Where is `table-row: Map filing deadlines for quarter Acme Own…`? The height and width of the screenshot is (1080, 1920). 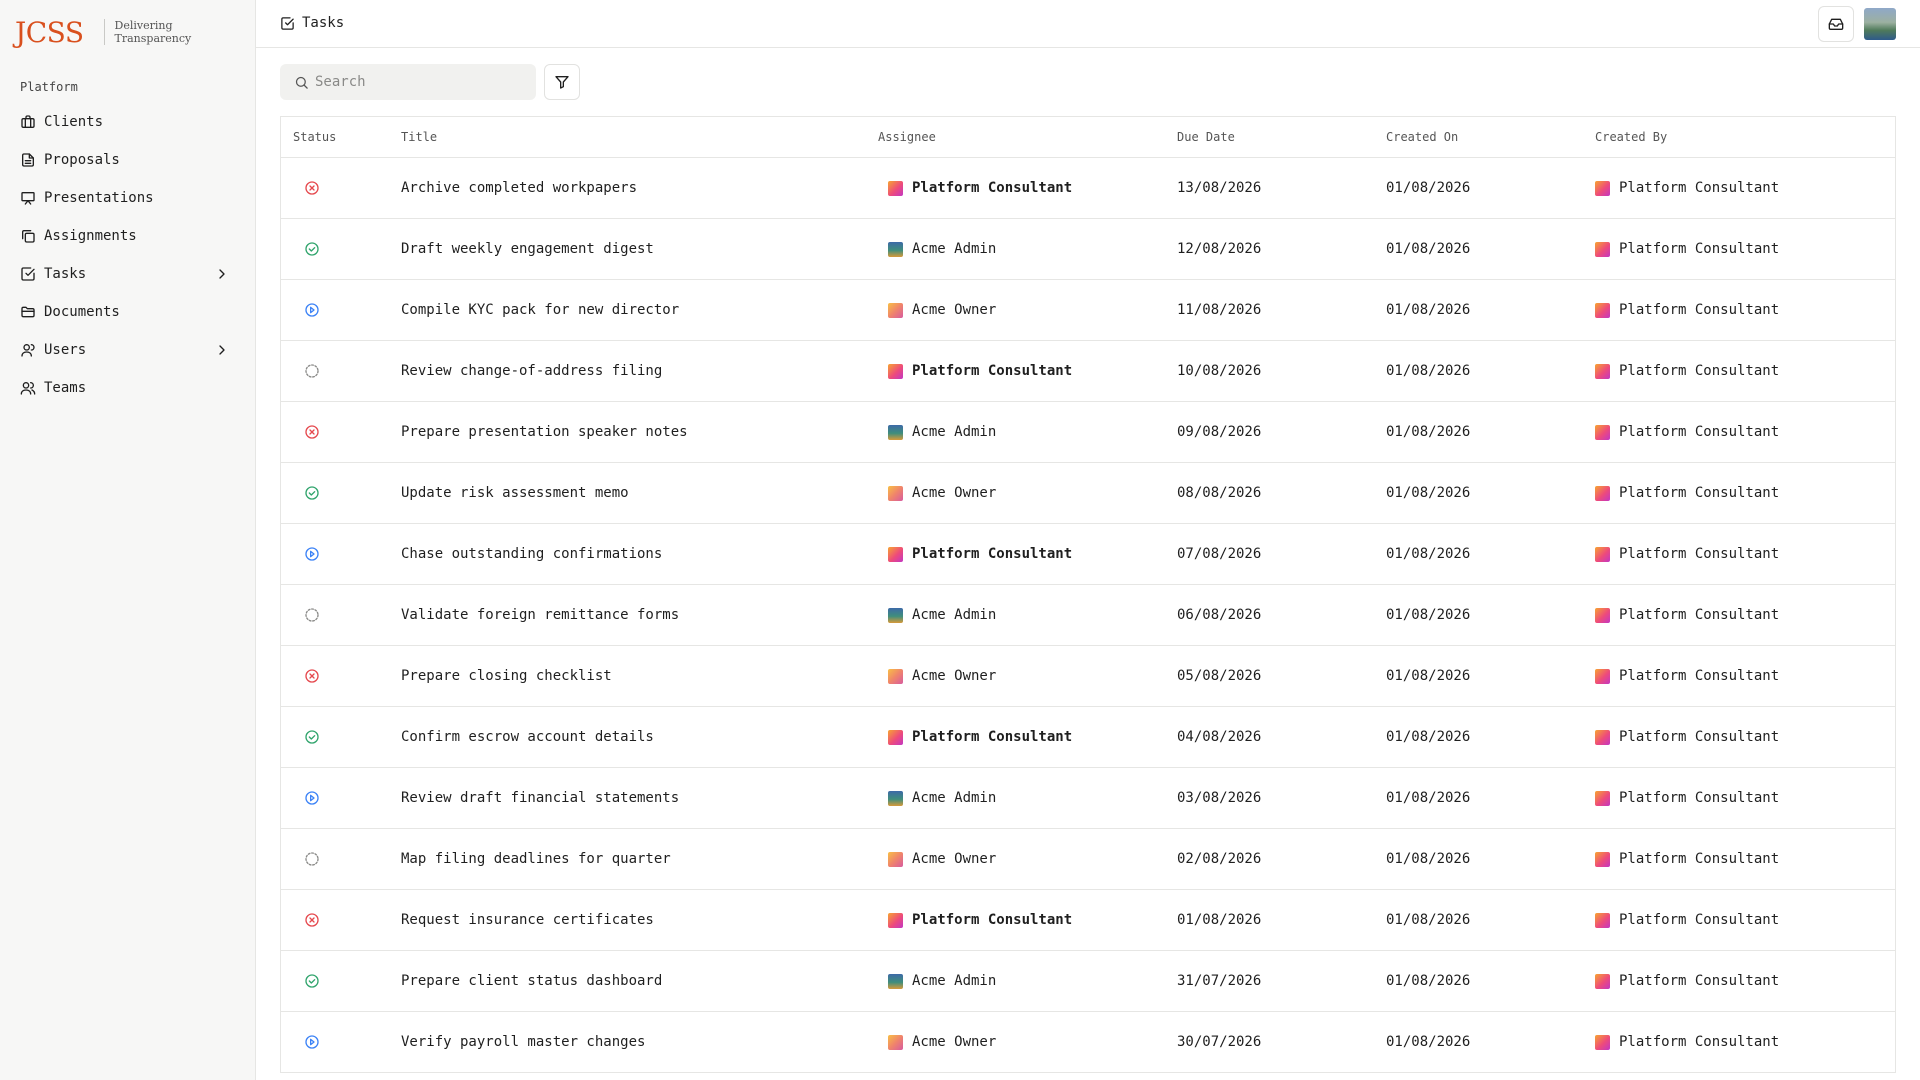 table-row: Map filing deadlines for quarter Acme Own… is located at coordinates (1088, 859).